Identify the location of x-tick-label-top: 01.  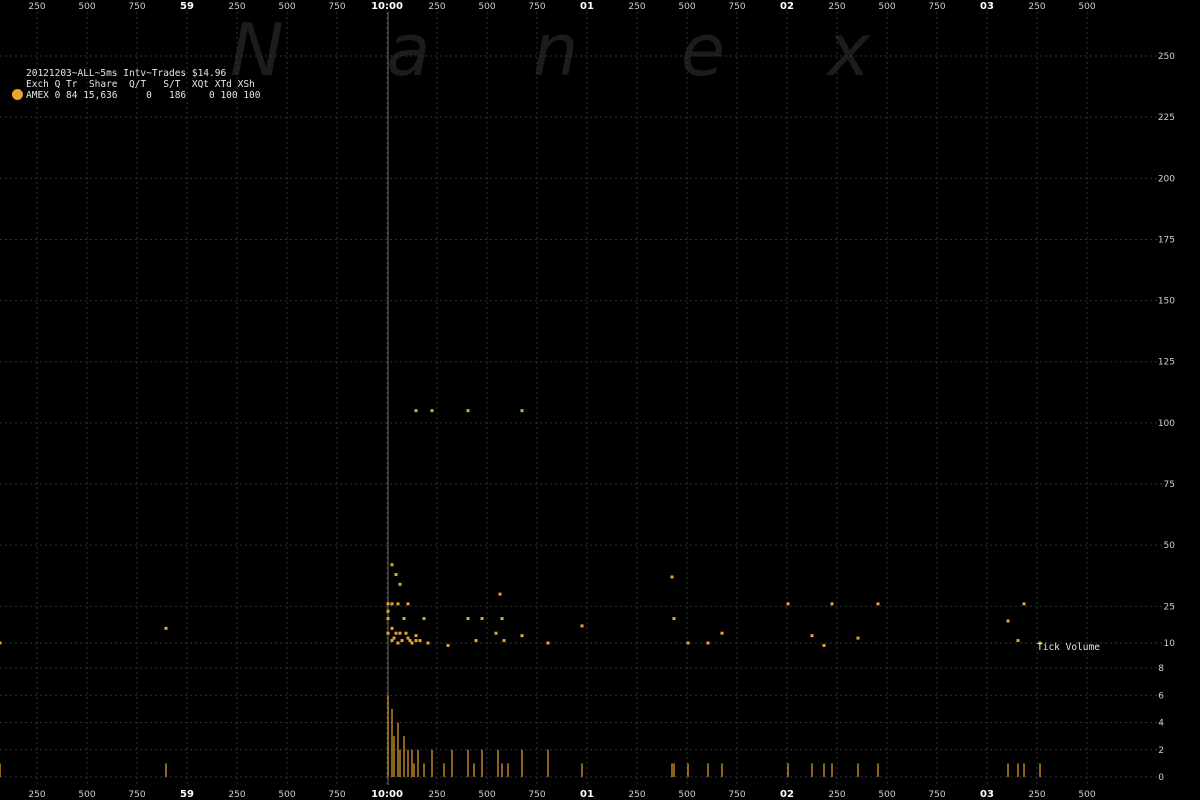
(587, 6).